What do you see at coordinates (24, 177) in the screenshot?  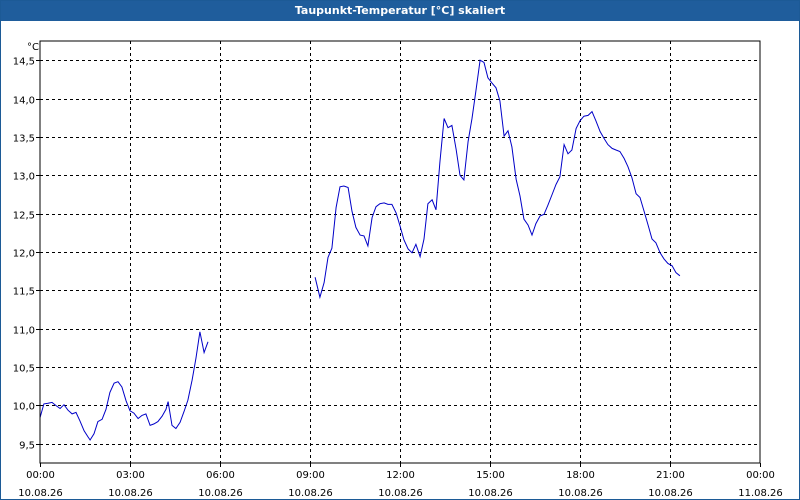 I see `y-tick-label: 13,0` at bounding box center [24, 177].